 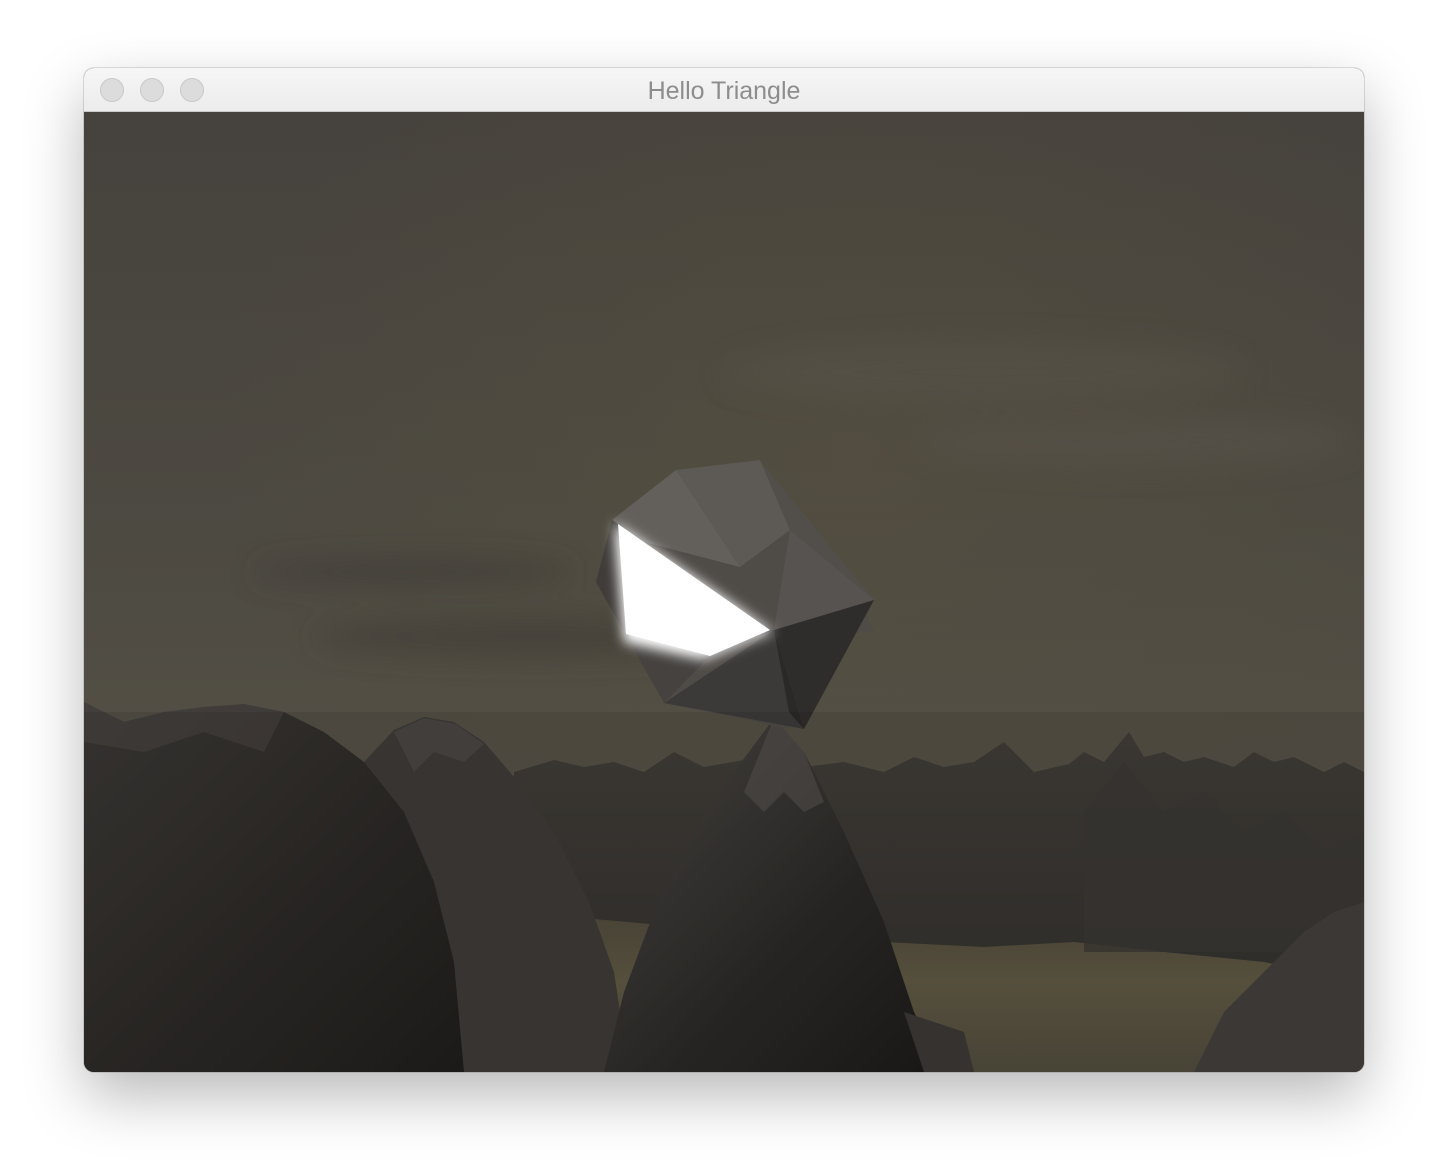 I want to click on window-title: Hello Triangle, so click(x=724, y=91).